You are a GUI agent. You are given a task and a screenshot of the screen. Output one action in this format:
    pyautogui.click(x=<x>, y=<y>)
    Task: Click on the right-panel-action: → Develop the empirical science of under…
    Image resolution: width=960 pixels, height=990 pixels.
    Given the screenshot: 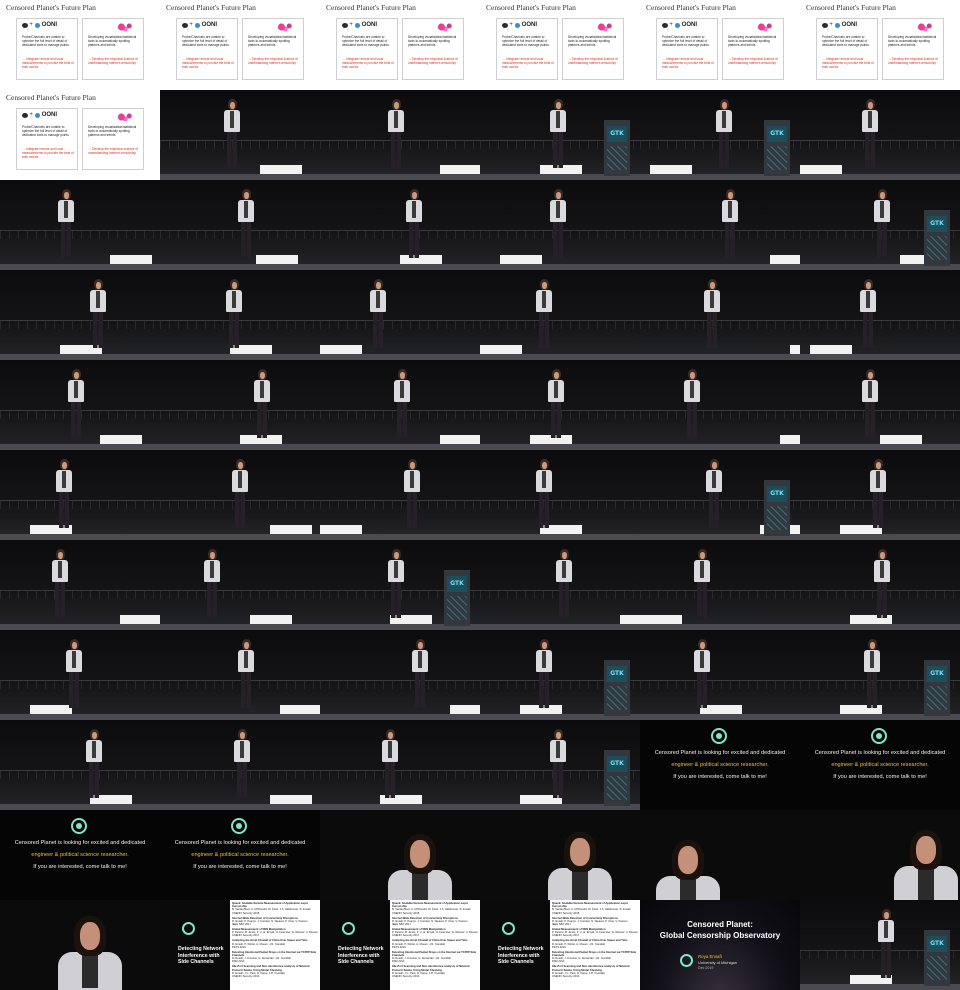 What is the action you would take?
    pyautogui.click(x=273, y=61)
    